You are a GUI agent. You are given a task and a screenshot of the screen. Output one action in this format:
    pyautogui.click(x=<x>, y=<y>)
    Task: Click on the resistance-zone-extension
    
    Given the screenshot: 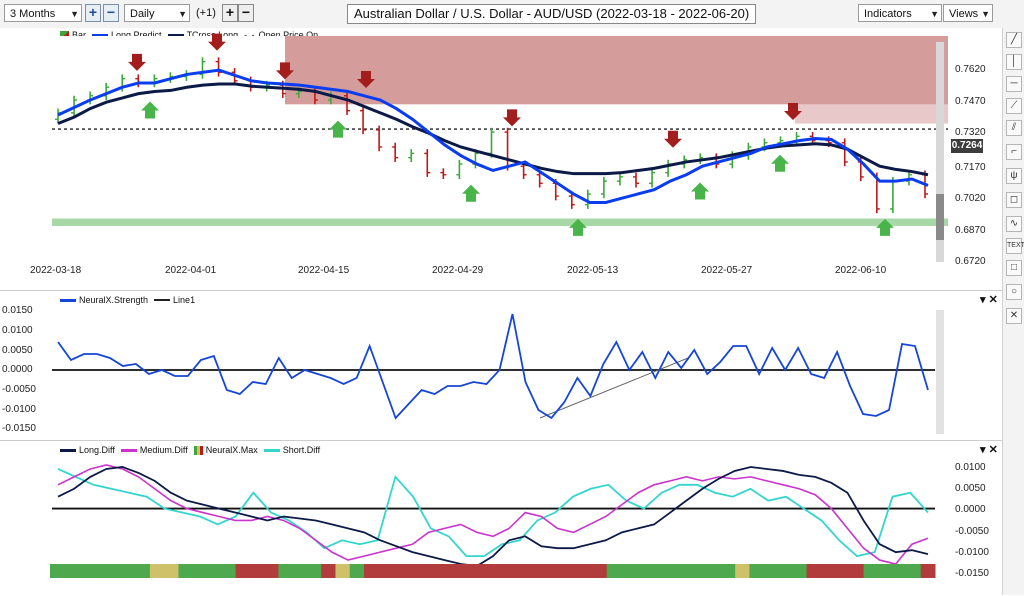 What is the action you would take?
    pyautogui.click(x=871, y=114)
    